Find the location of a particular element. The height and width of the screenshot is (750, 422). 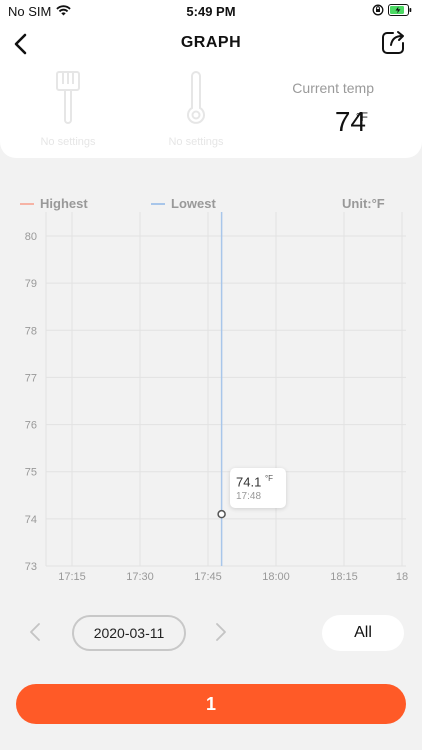

tooltip-value: 74.1 is located at coordinates (249, 482).